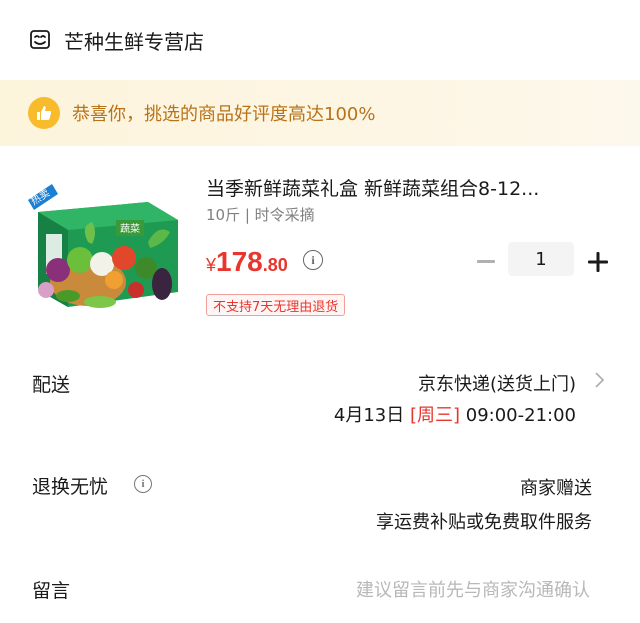 This screenshot has width=640, height=623. What do you see at coordinates (541, 259) in the screenshot?
I see `quantity-input: 1` at bounding box center [541, 259].